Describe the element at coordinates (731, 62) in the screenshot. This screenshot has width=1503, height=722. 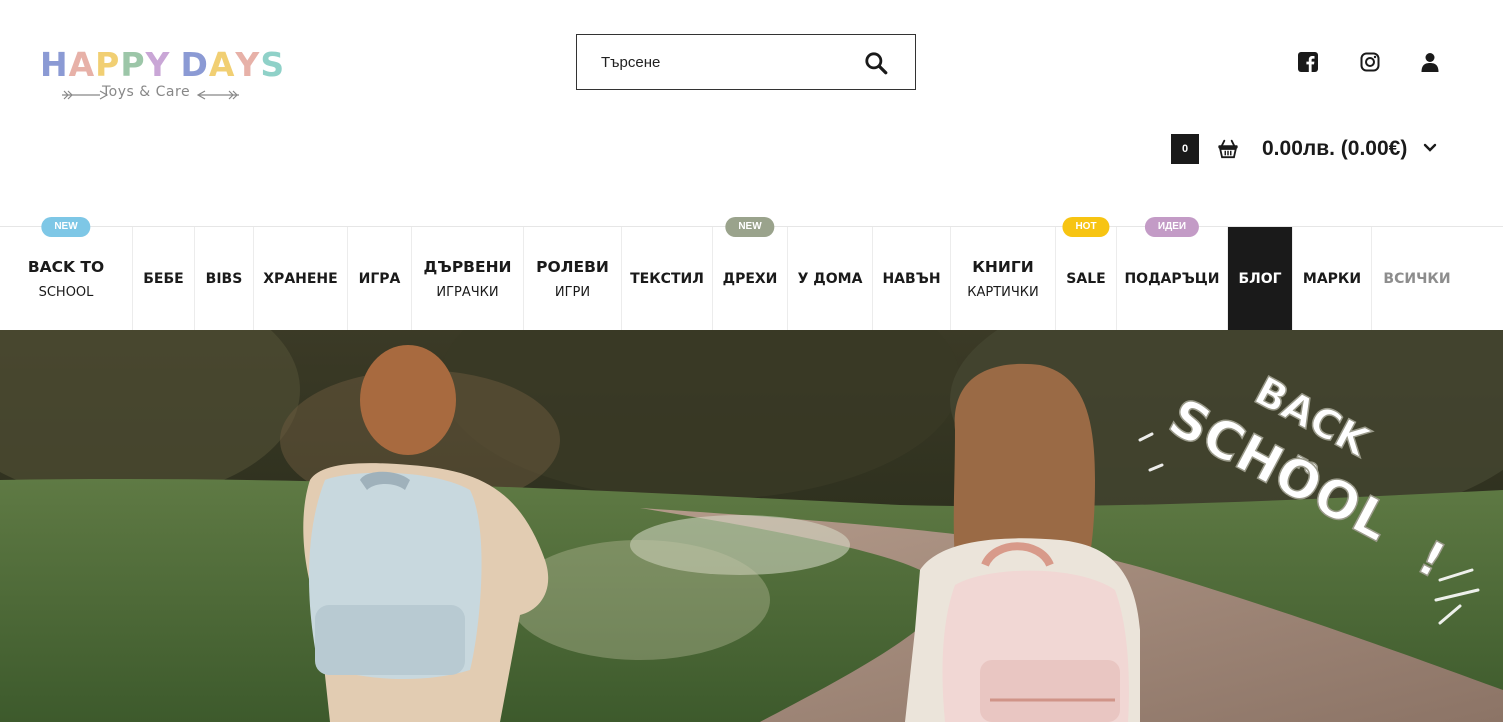
I see `search-input` at that location.